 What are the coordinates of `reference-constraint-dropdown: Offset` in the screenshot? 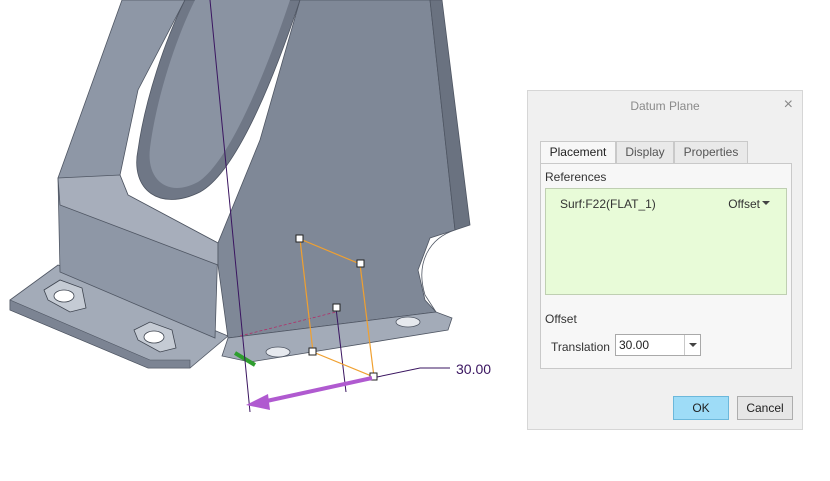 It's located at (744, 204).